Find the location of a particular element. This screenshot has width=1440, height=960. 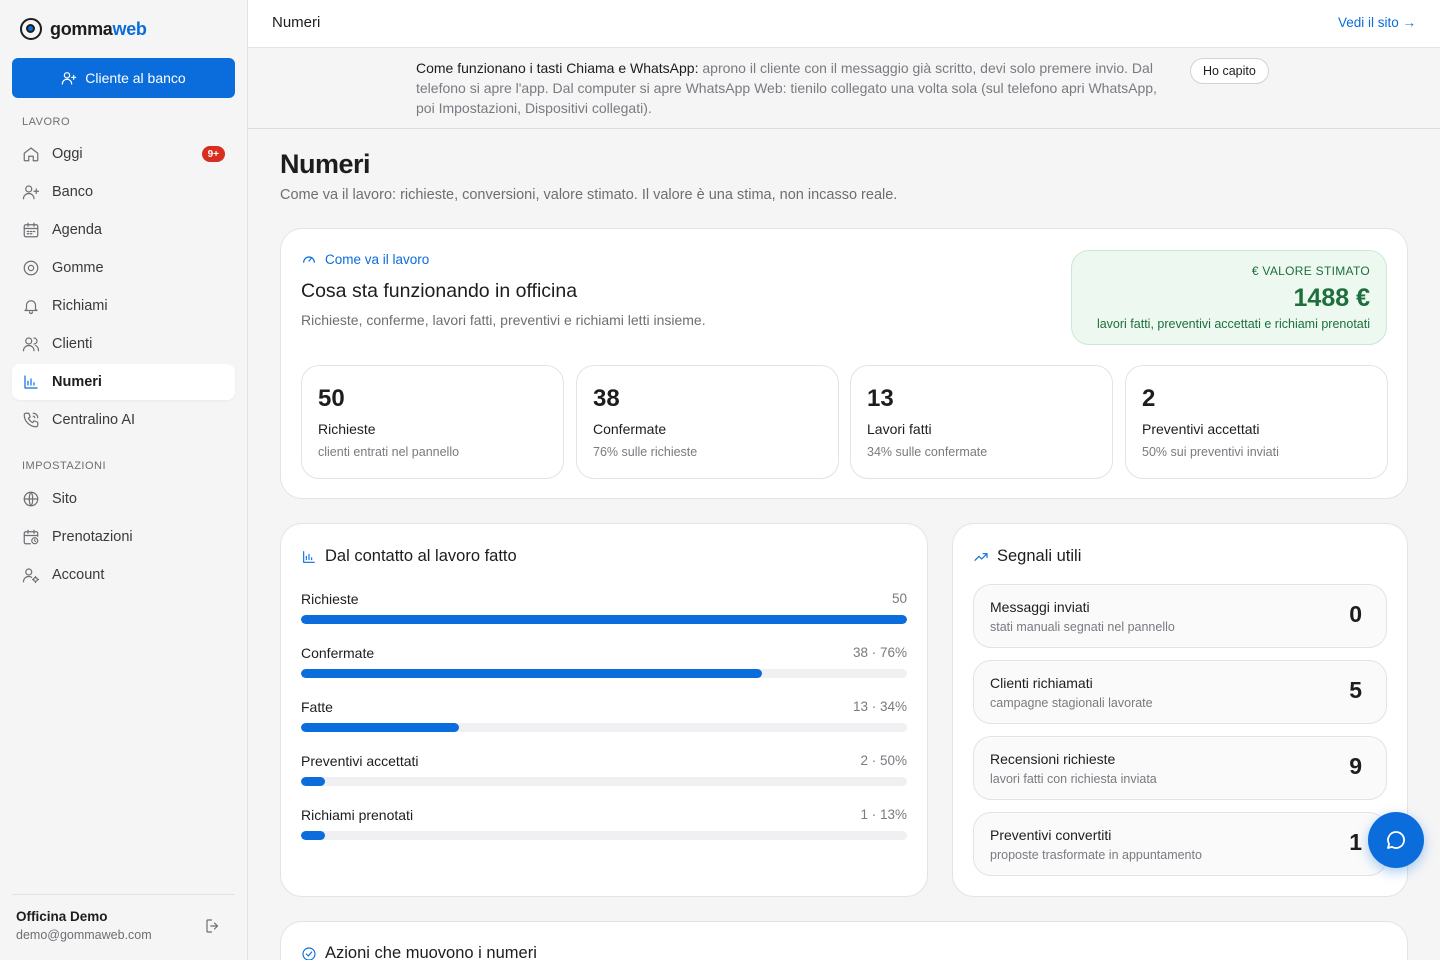

signal-count: 5 is located at coordinates (1355, 690).